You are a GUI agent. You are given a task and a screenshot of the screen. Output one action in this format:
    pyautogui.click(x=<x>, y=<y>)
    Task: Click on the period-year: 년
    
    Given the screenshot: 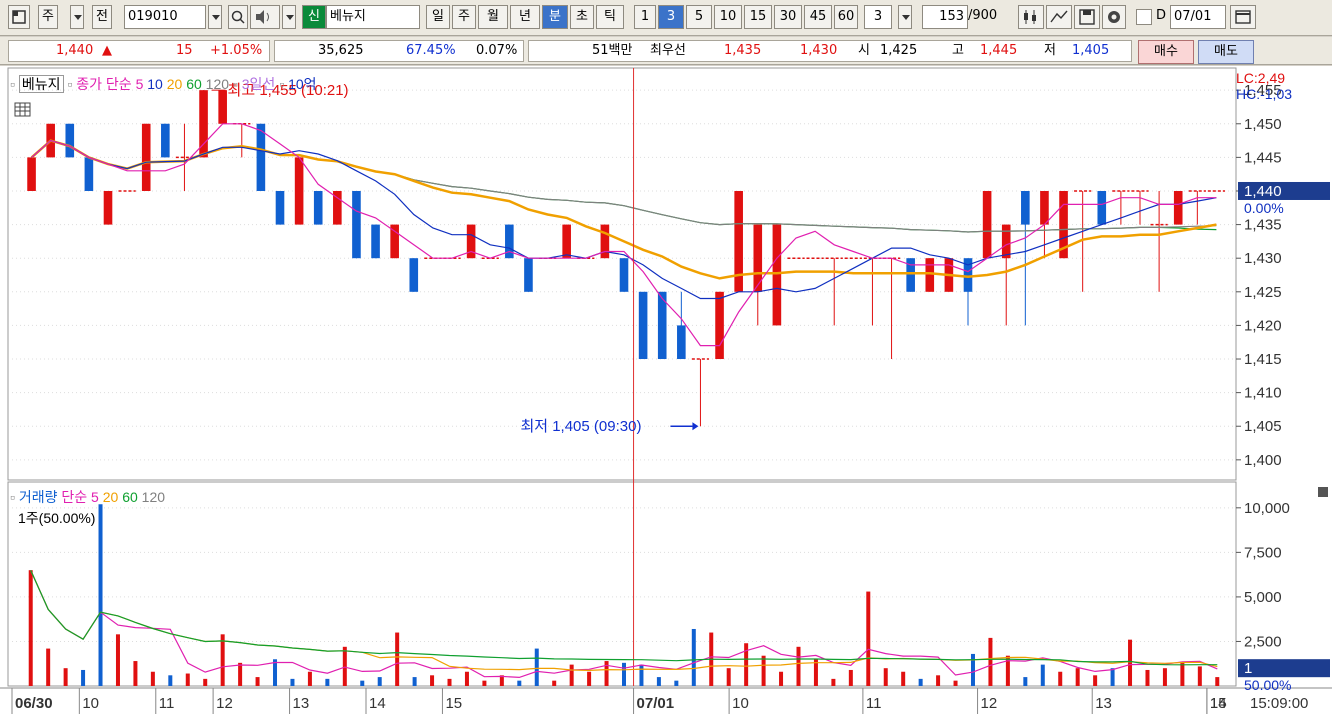 What is the action you would take?
    pyautogui.click(x=525, y=17)
    